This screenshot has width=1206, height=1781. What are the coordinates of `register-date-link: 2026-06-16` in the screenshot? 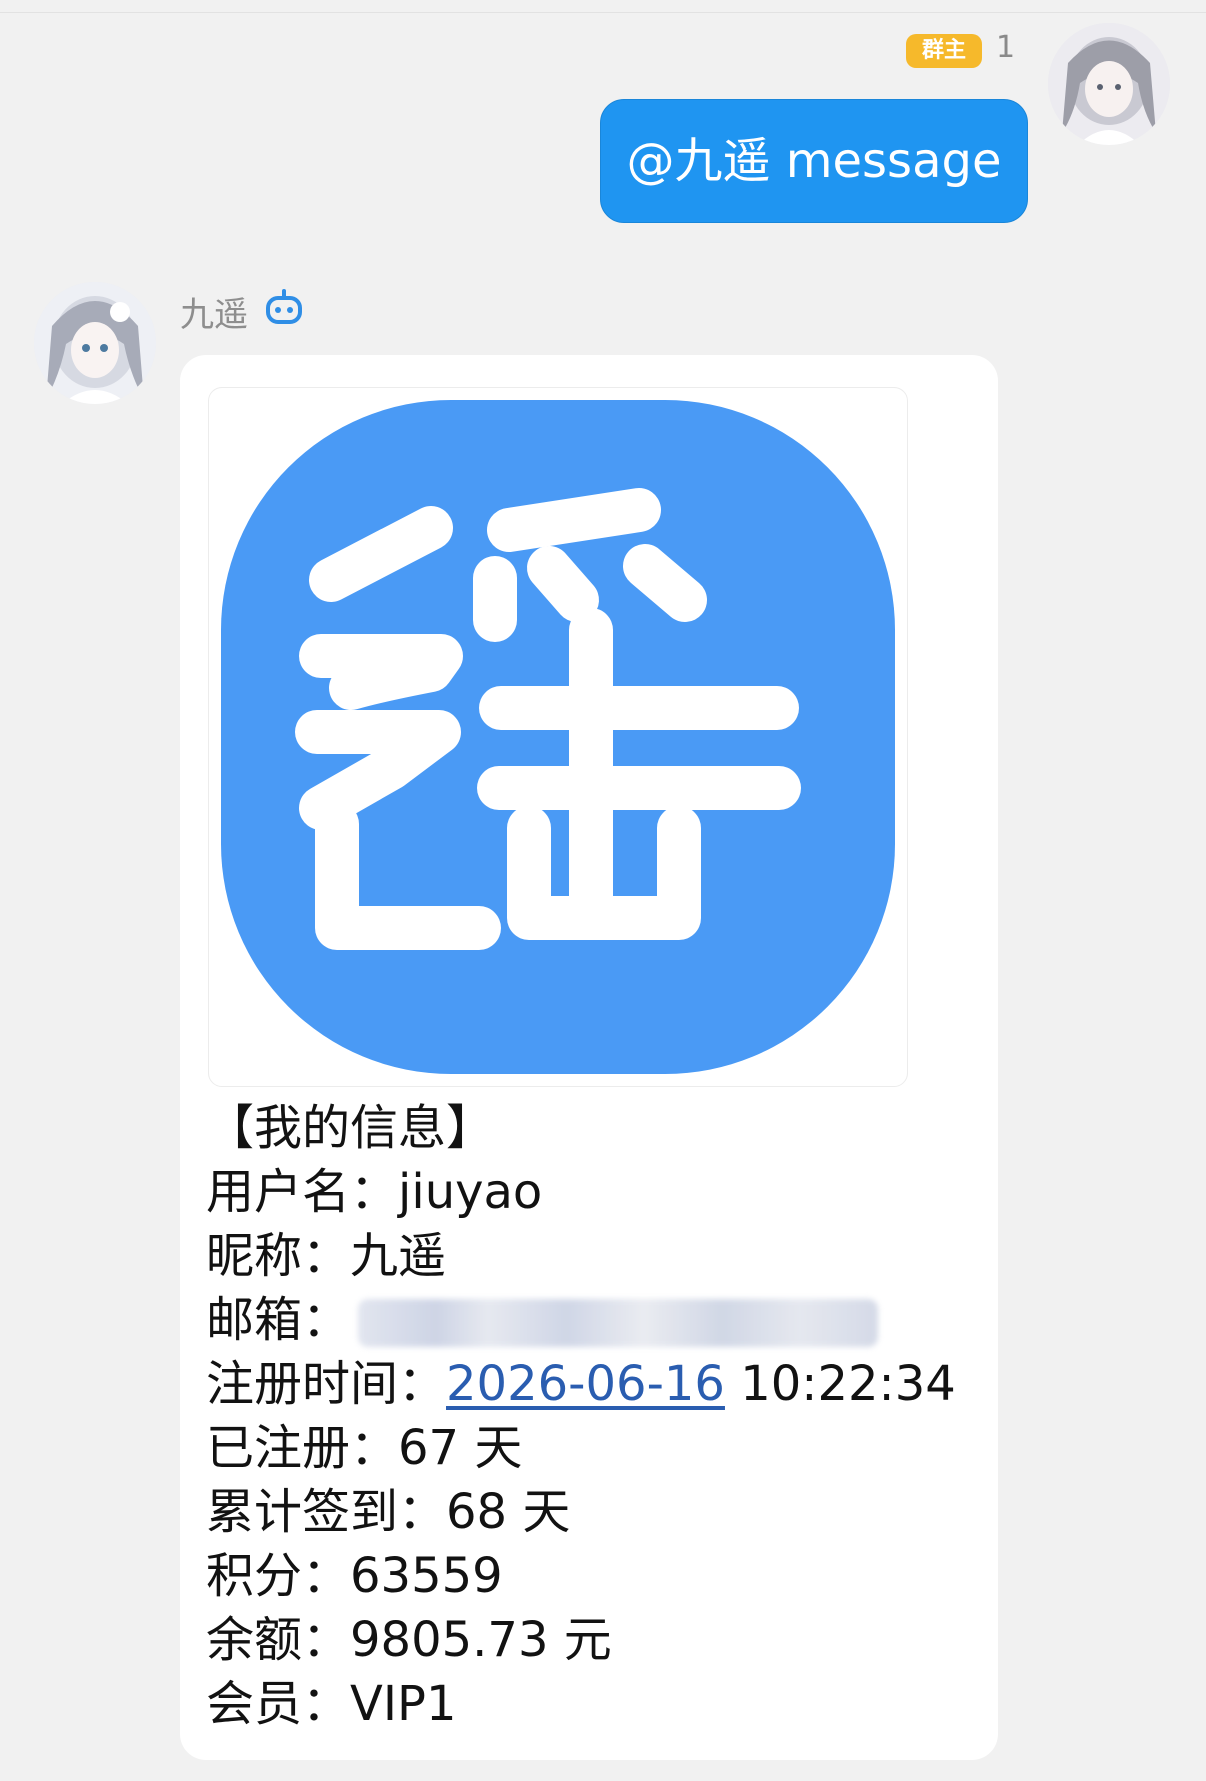 It's located at (585, 1384).